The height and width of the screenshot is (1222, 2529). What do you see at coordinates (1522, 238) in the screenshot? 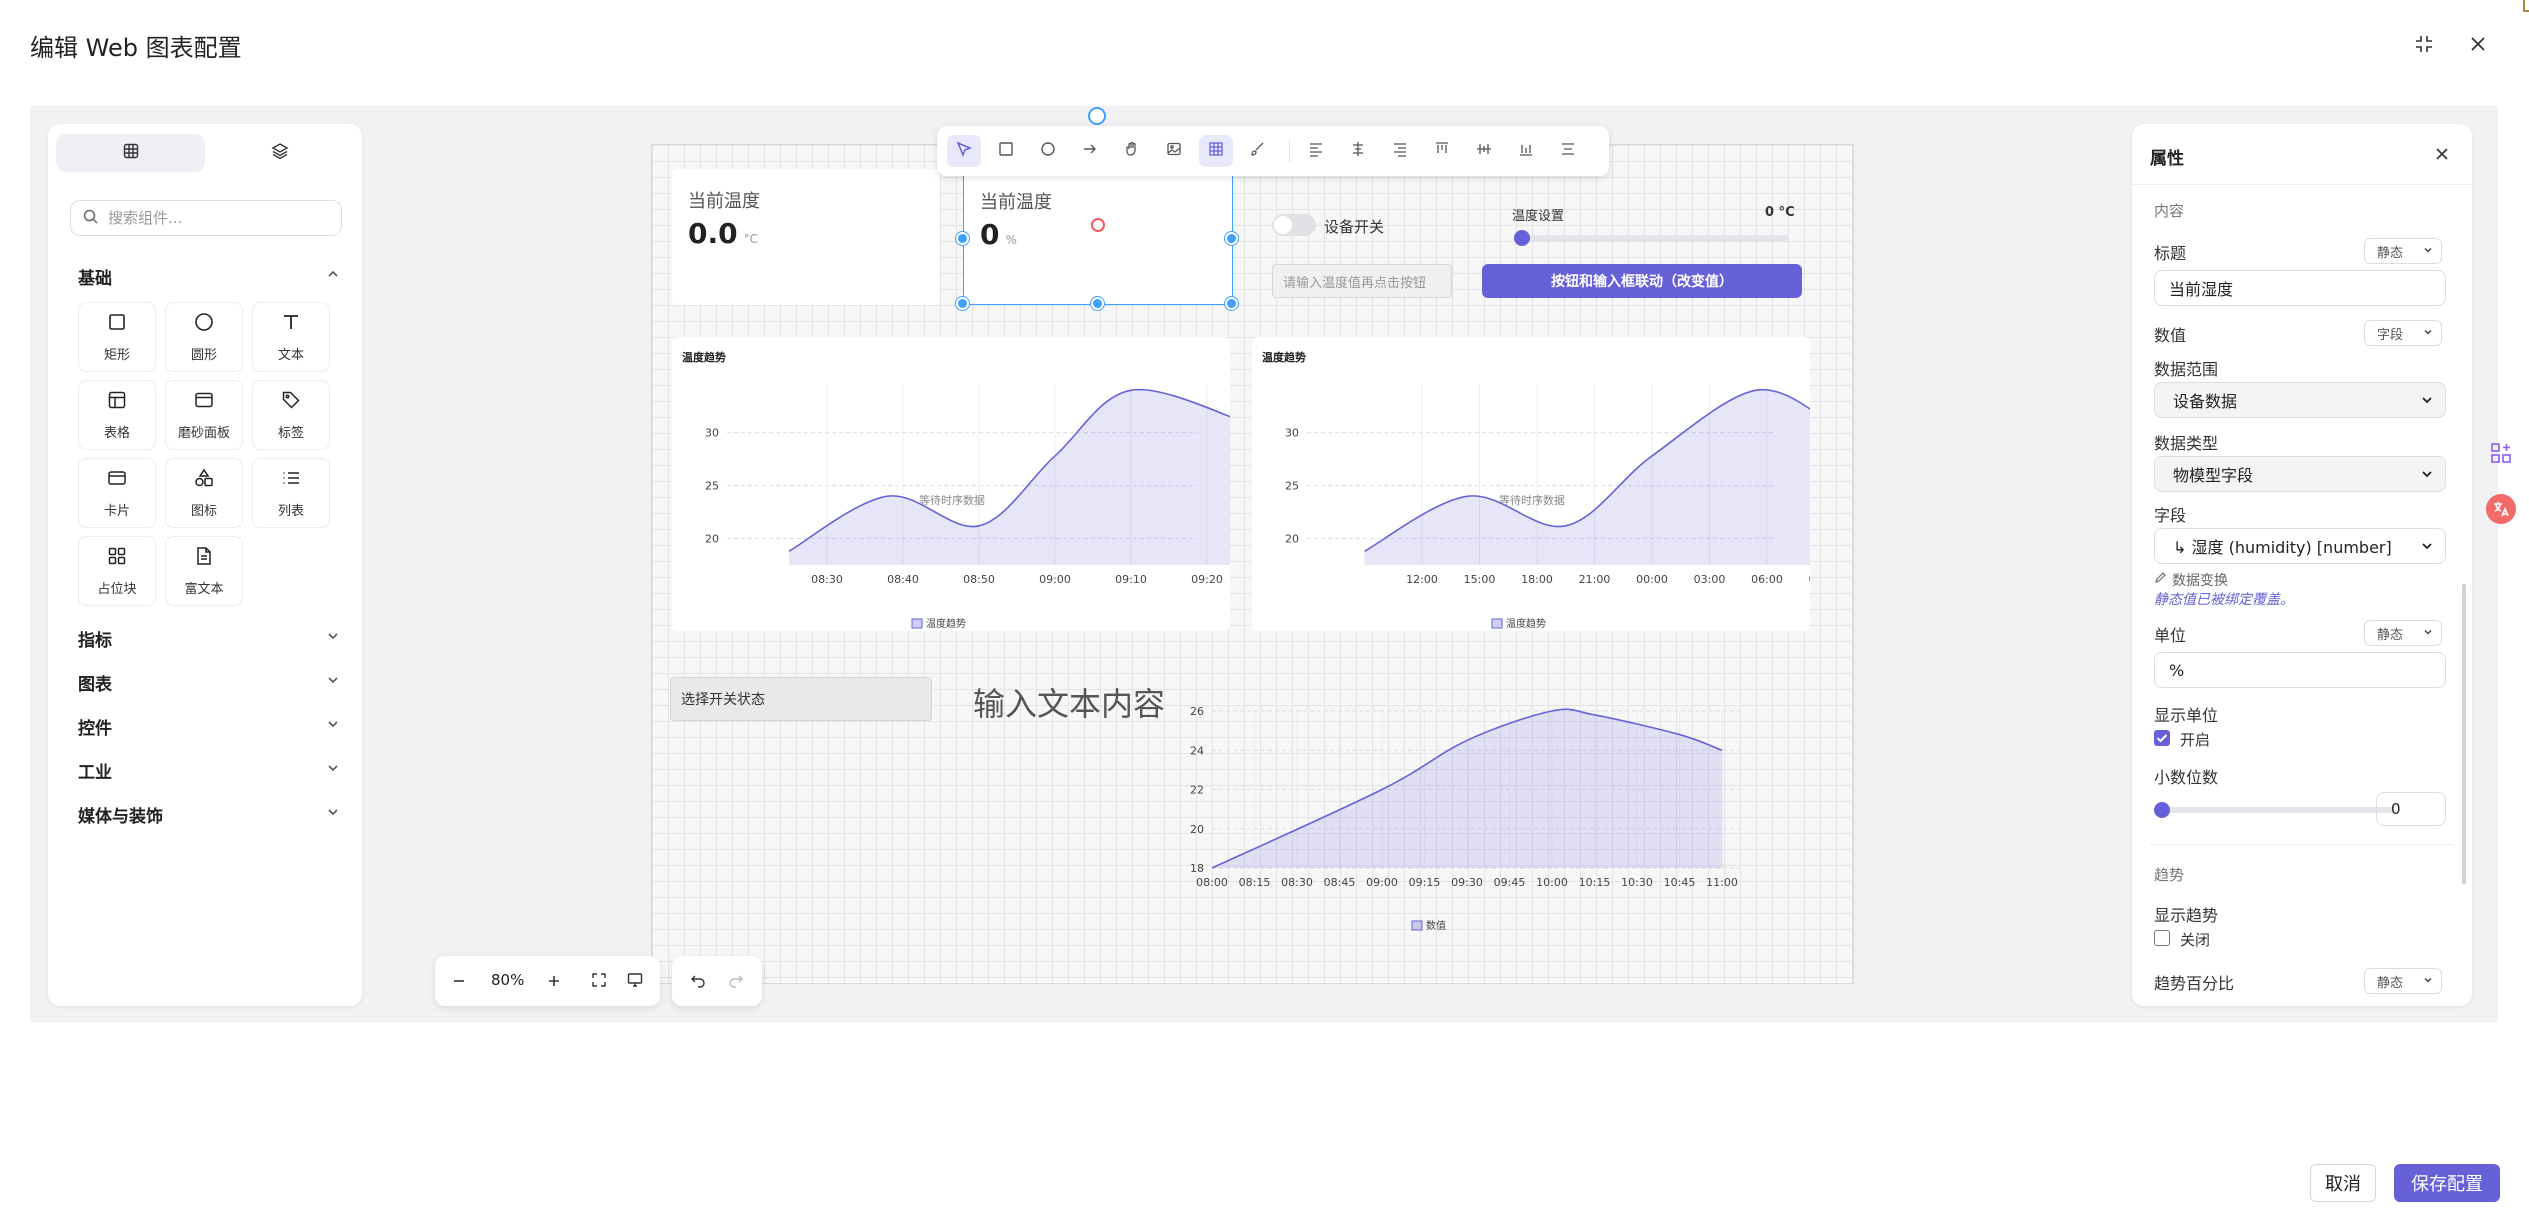
I see `temp-slider-thumb` at bounding box center [1522, 238].